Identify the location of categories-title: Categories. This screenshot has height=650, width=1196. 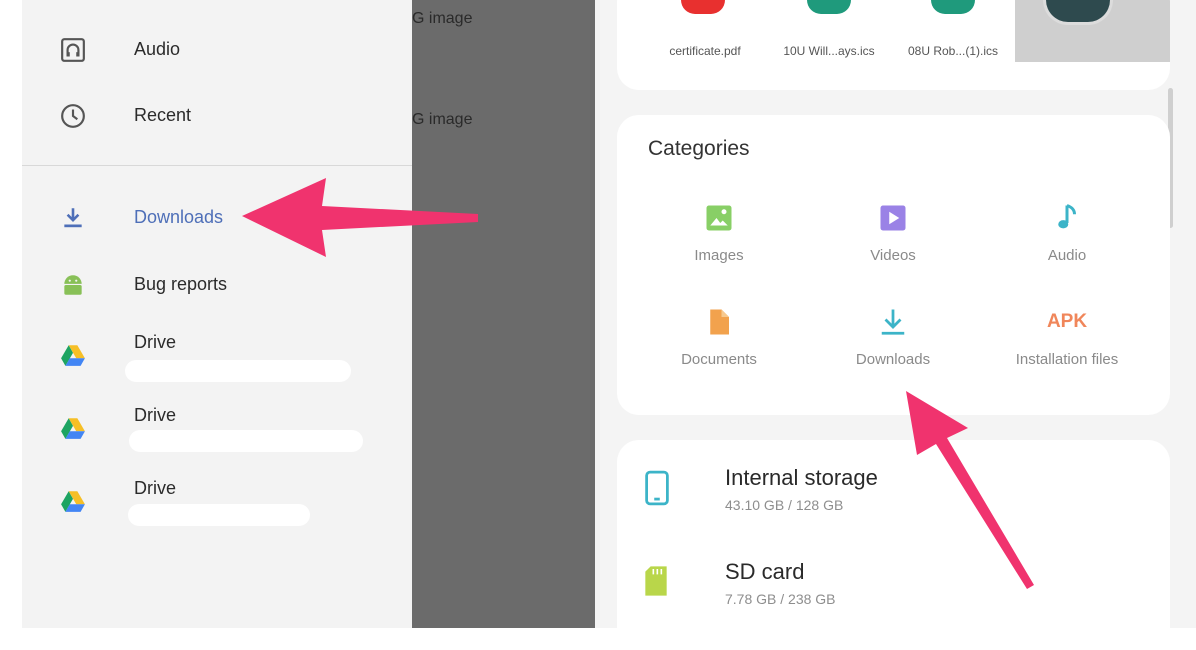
(699, 148).